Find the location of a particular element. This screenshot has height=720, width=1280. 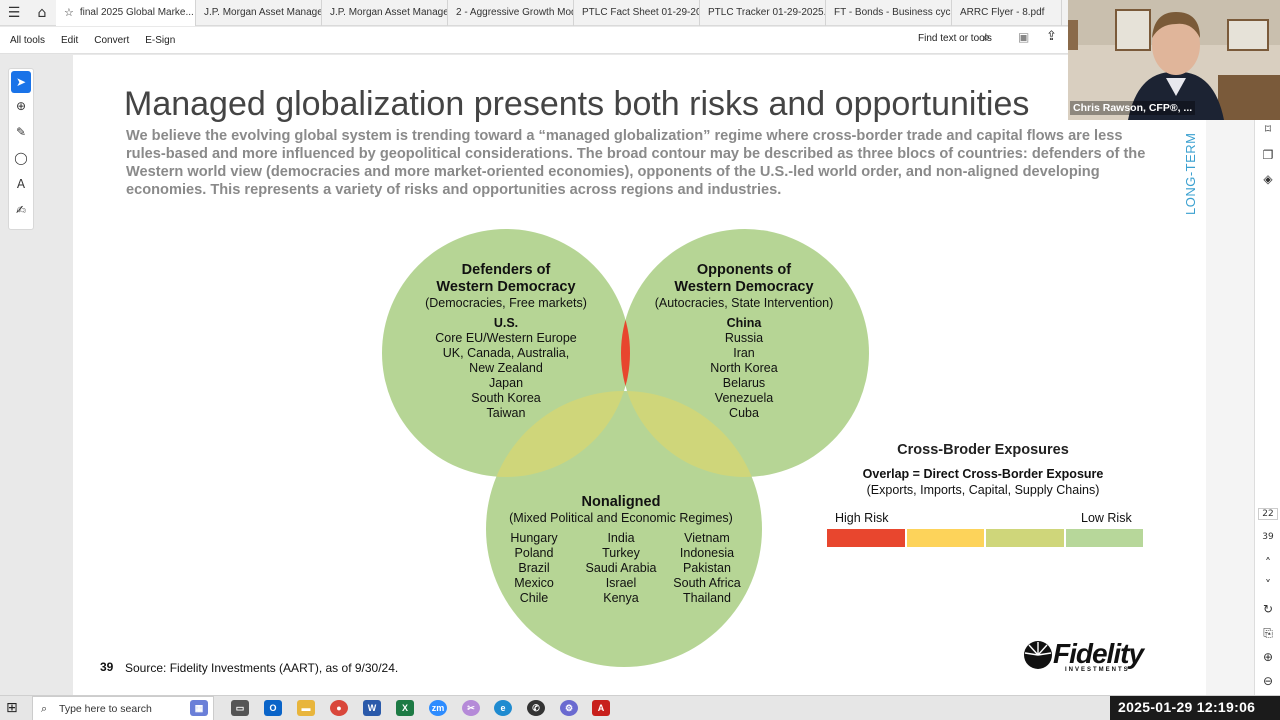

tab-ptlc-tracker: PTLC Tracker 01-29-2025.pdf is located at coordinates (763, 13).